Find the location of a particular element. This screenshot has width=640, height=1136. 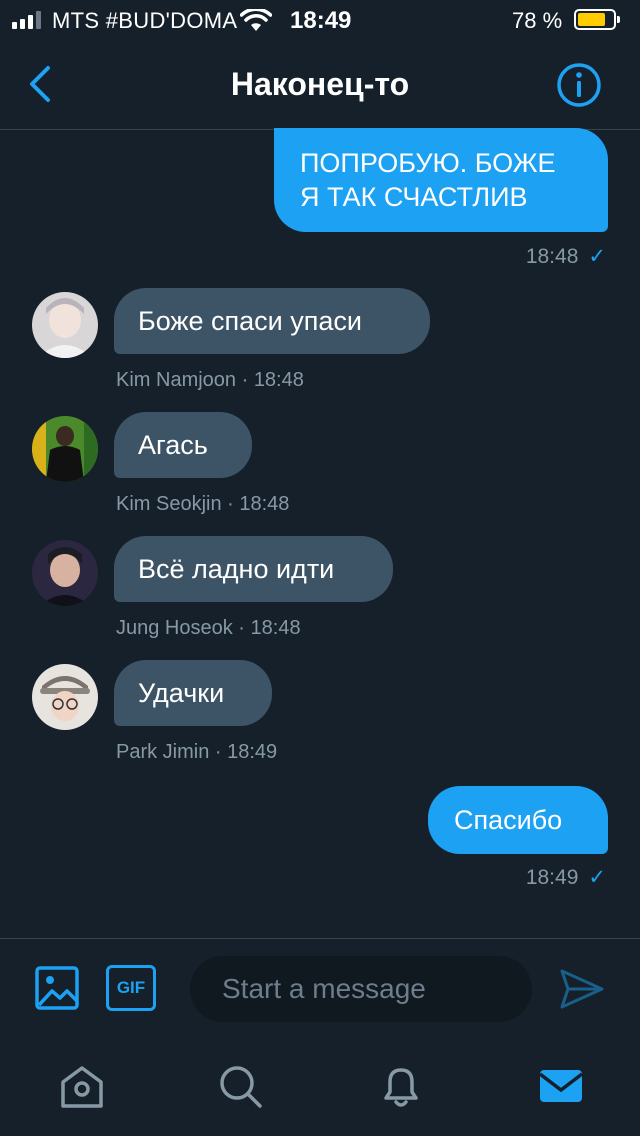

incoming-message: Всё ладно идти is located at coordinates (253, 569).